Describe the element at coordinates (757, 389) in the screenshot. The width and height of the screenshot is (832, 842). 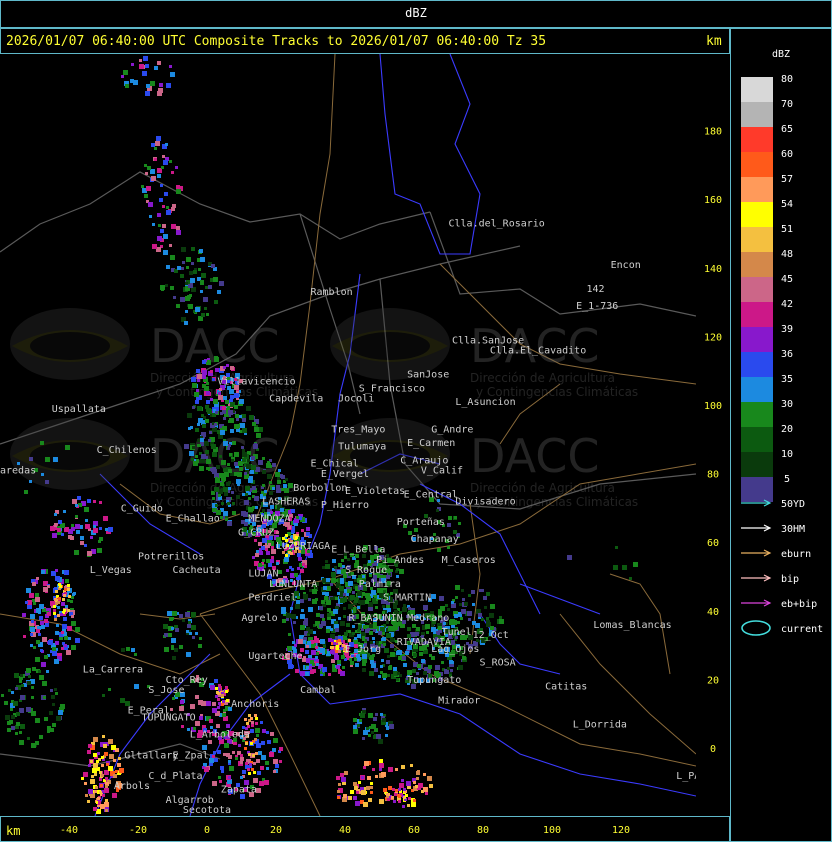
I see `legend-swatch` at that location.